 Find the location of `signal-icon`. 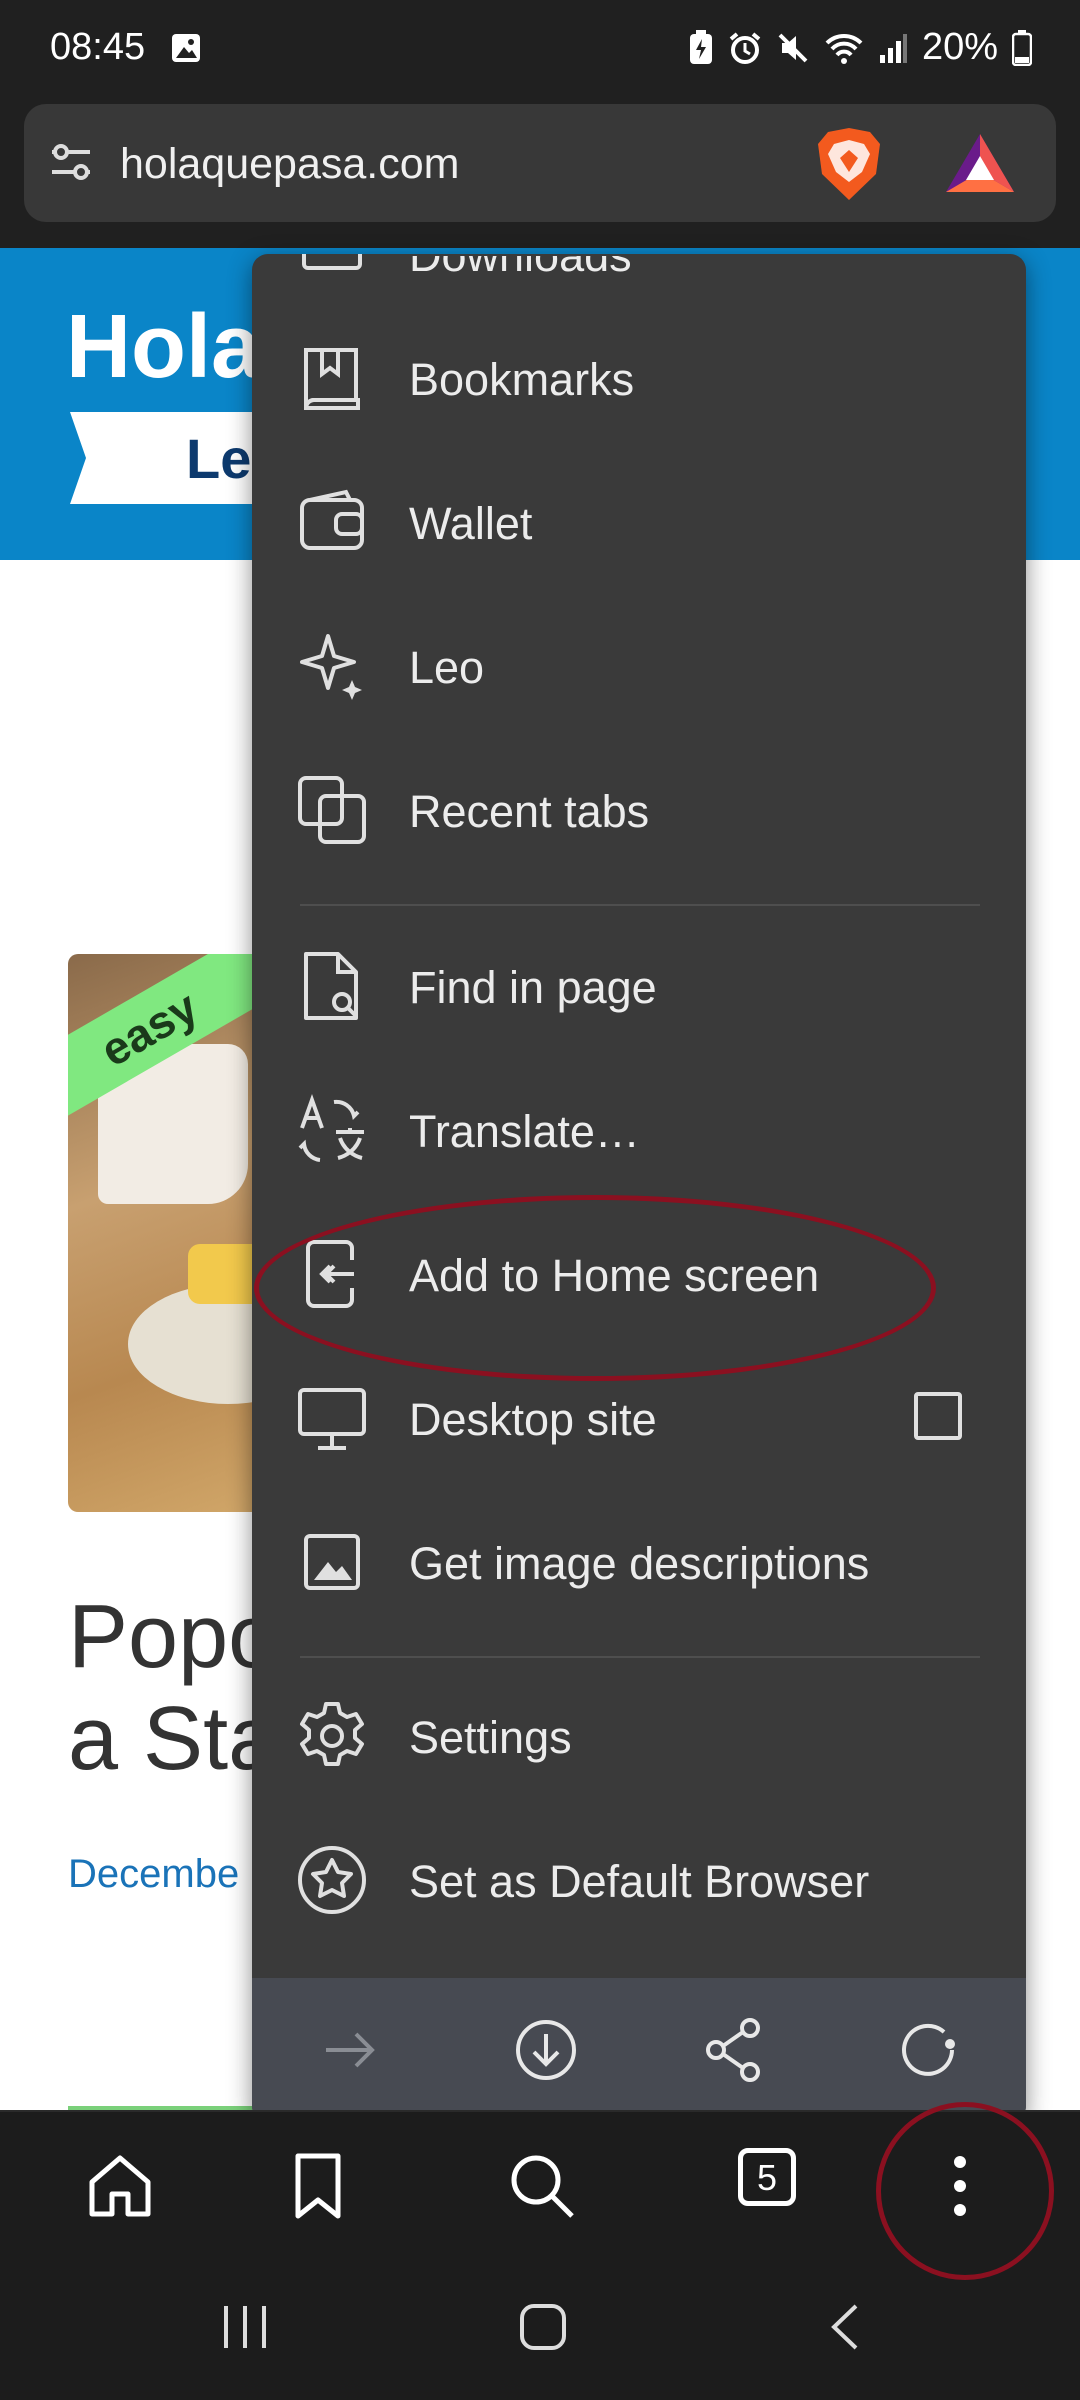

signal-icon is located at coordinates (893, 48).